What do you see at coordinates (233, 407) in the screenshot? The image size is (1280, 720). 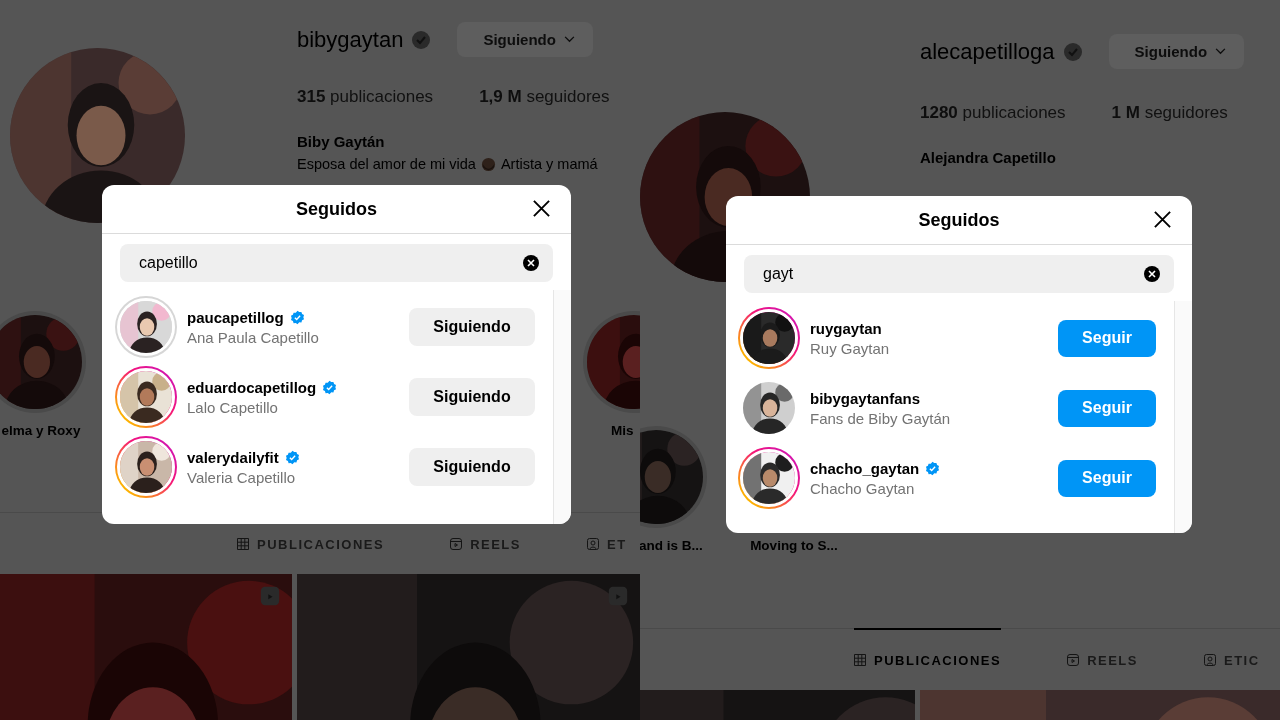 I see `full-name: Lalo Capetillo` at bounding box center [233, 407].